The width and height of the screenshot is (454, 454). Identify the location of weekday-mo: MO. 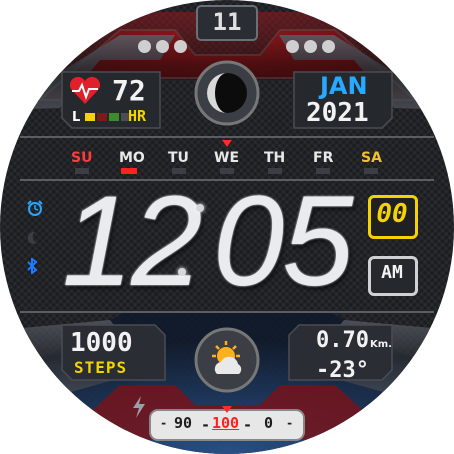
(132, 158).